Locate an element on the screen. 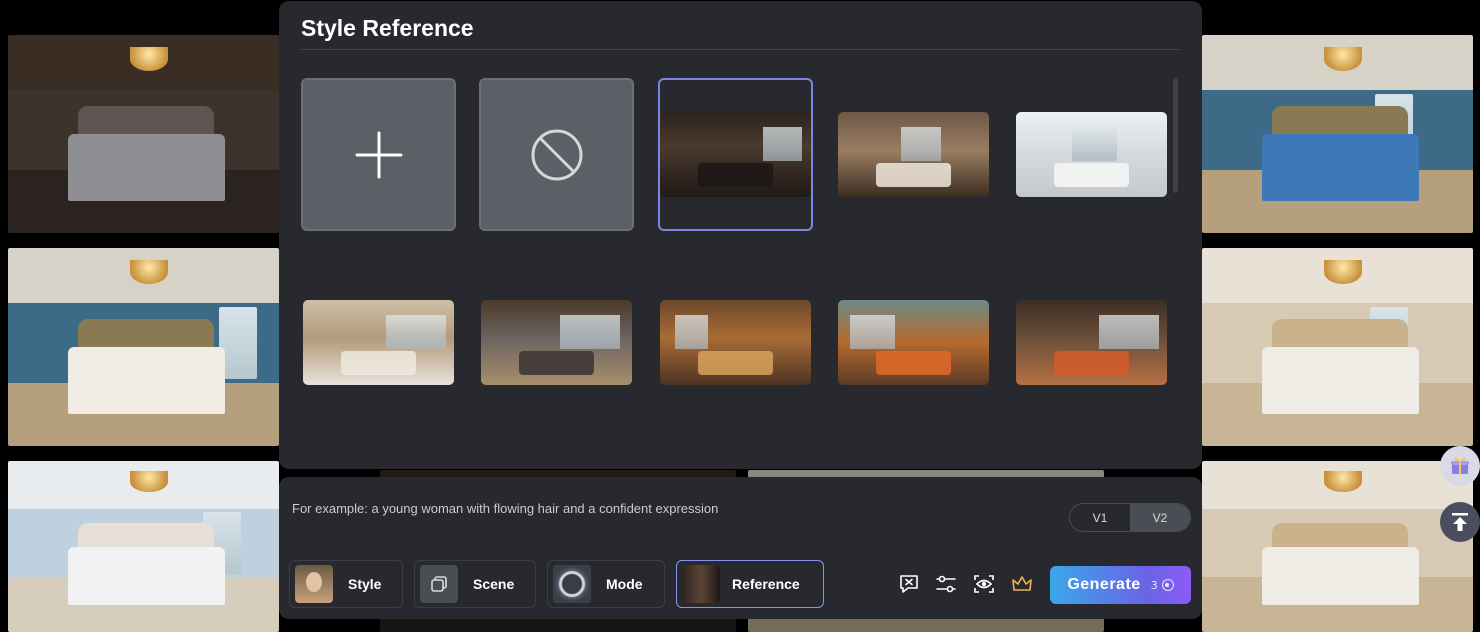  scene-icon is located at coordinates (439, 584).